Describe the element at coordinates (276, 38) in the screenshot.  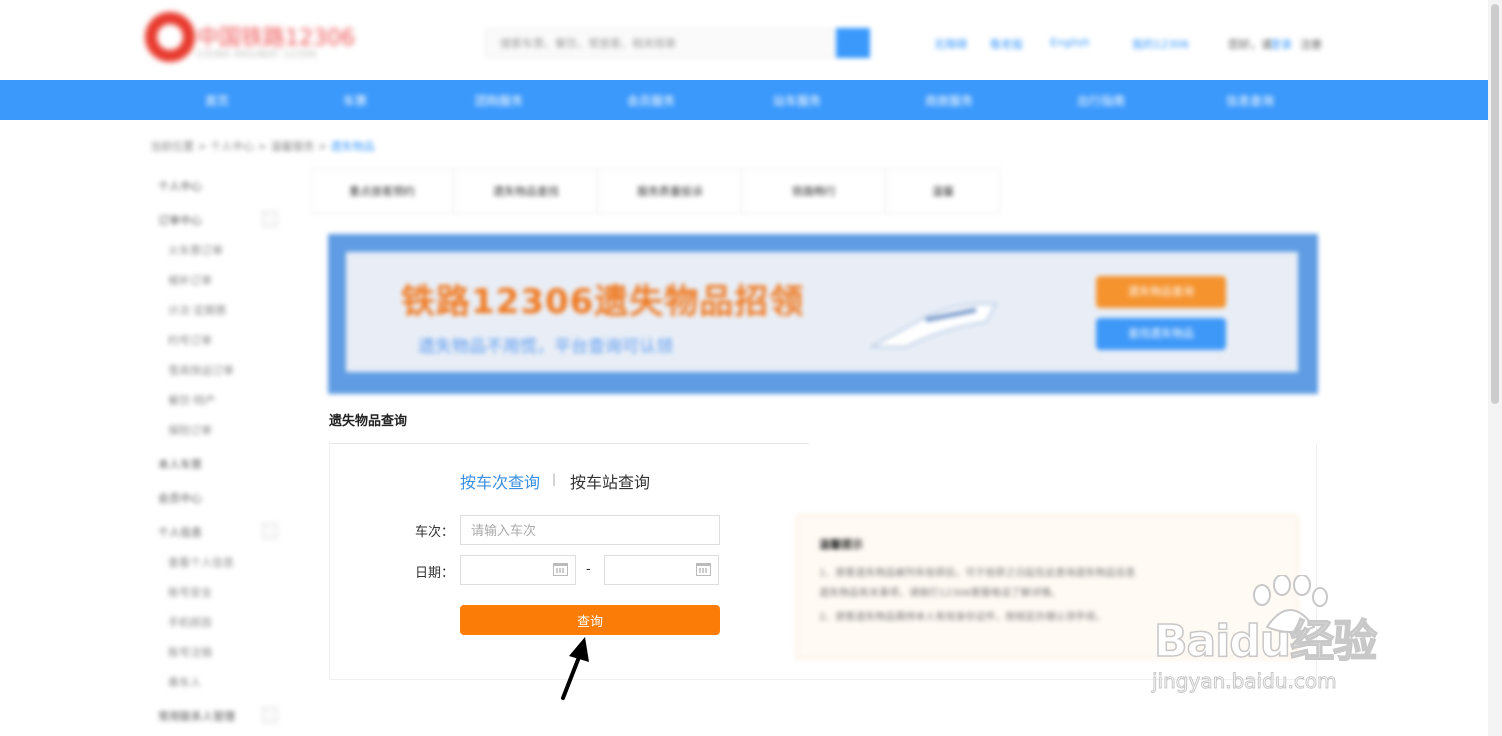
I see `logo-text: 中国铁路12306` at that location.